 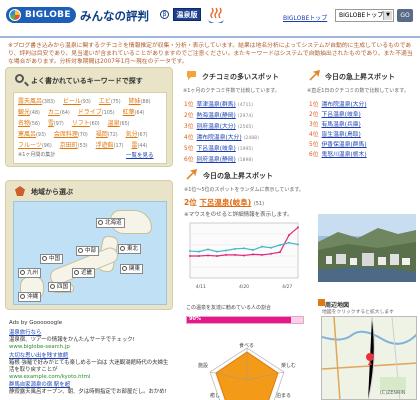 What do you see at coordinates (24, 123) in the screenshot?
I see `keyword-label: 名物` at bounding box center [24, 123].